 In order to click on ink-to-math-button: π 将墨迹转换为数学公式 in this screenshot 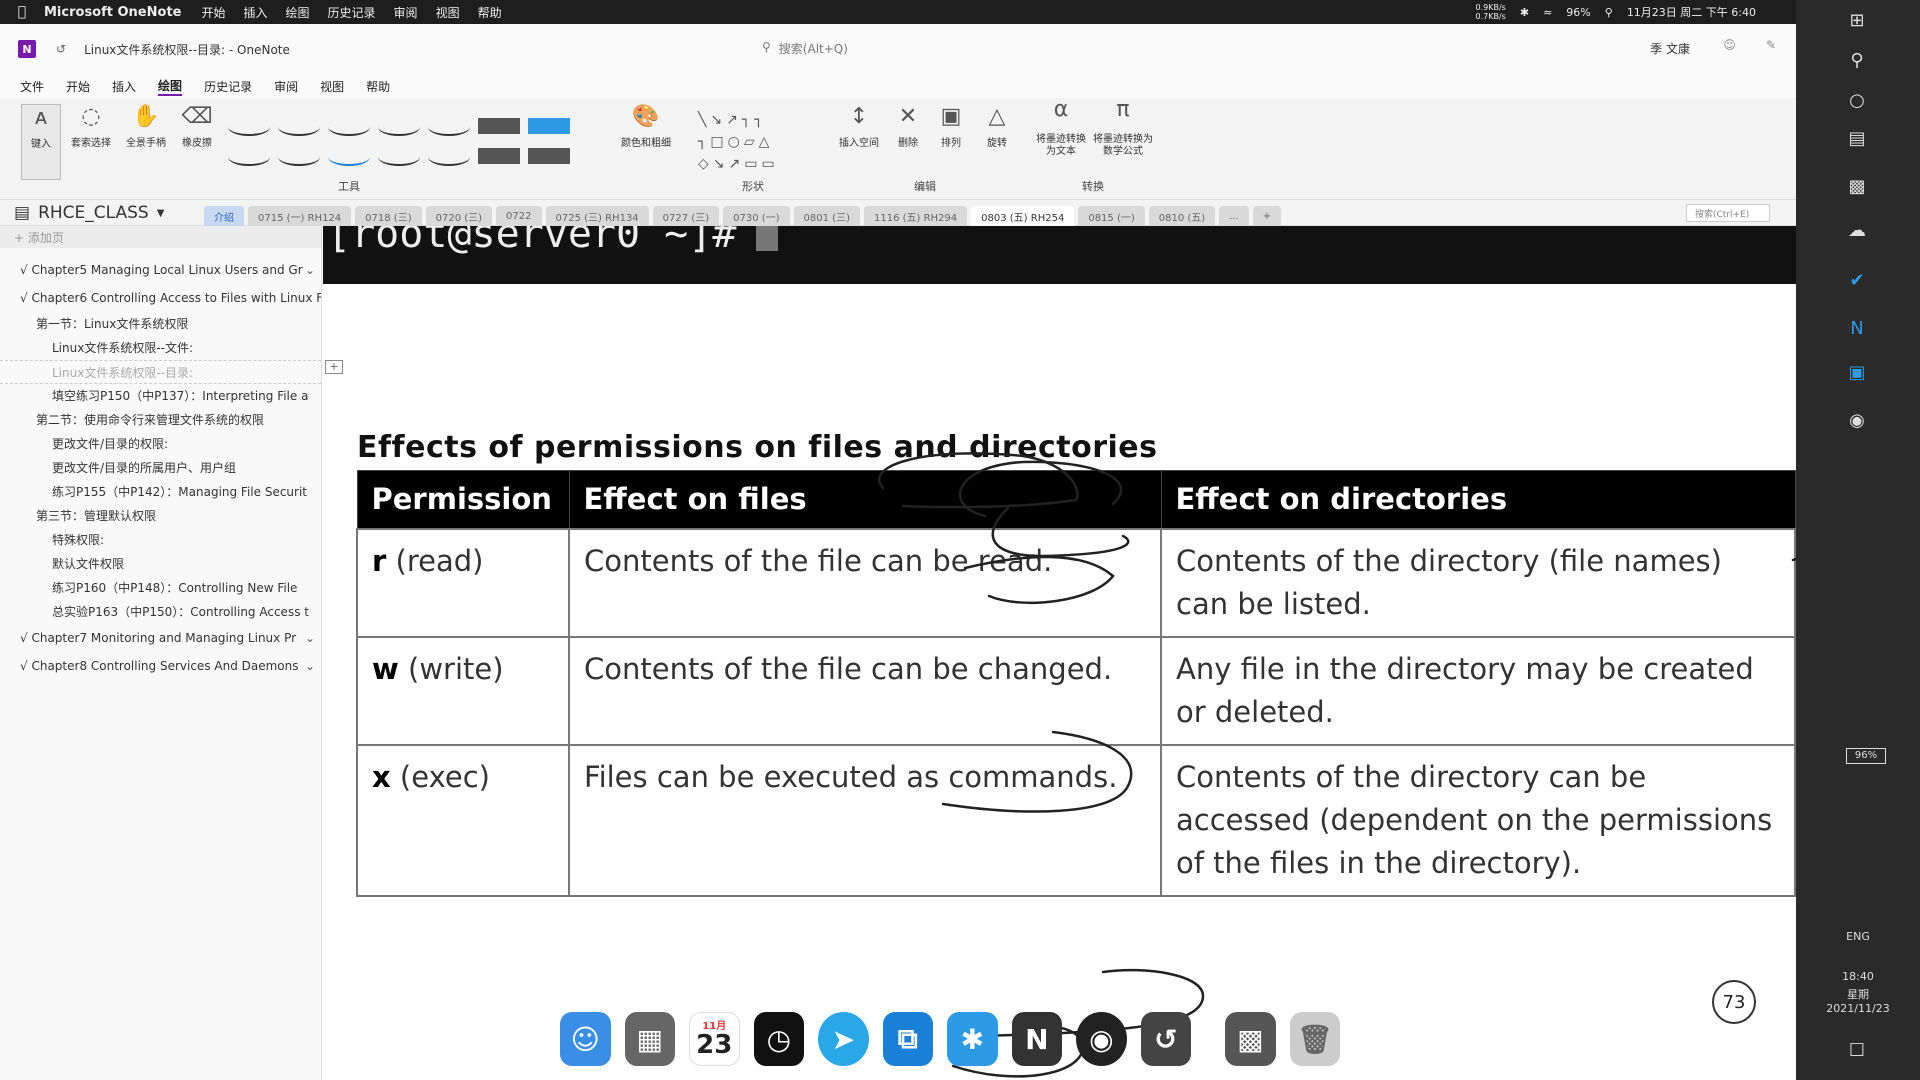, I will do `click(1123, 128)`.